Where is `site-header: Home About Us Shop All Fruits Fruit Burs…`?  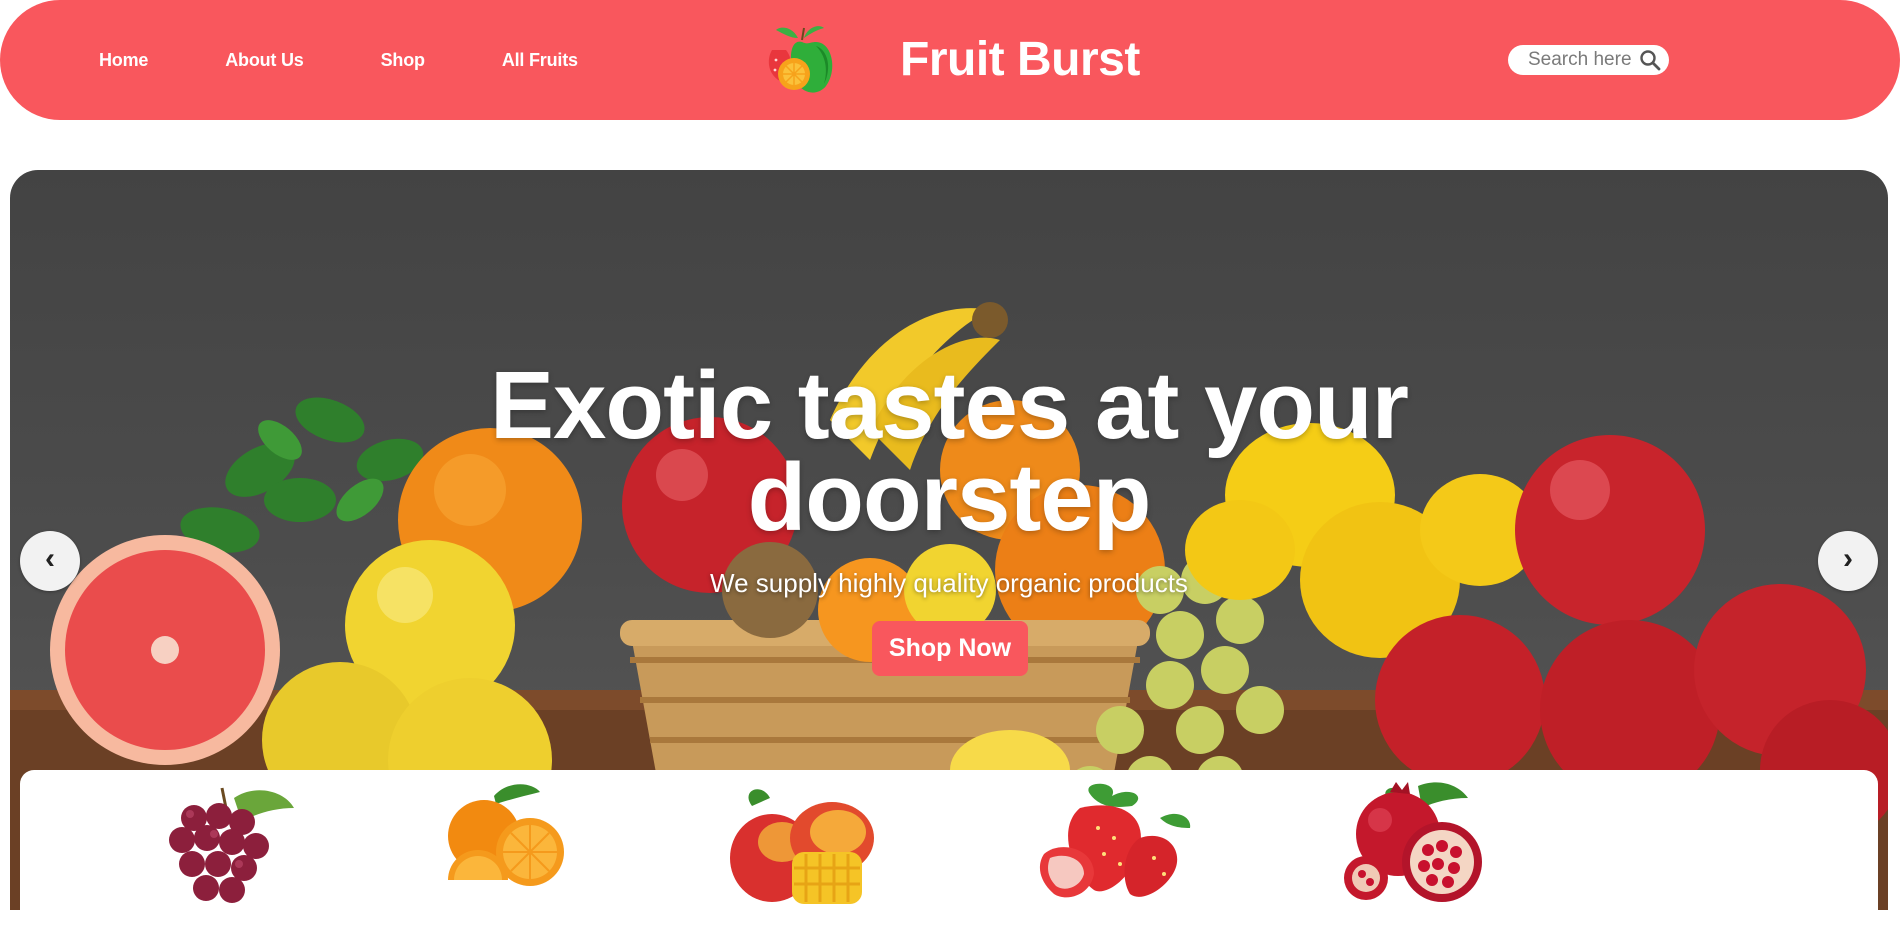
site-header: Home About Us Shop All Fruits Fruit Burs… is located at coordinates (950, 60).